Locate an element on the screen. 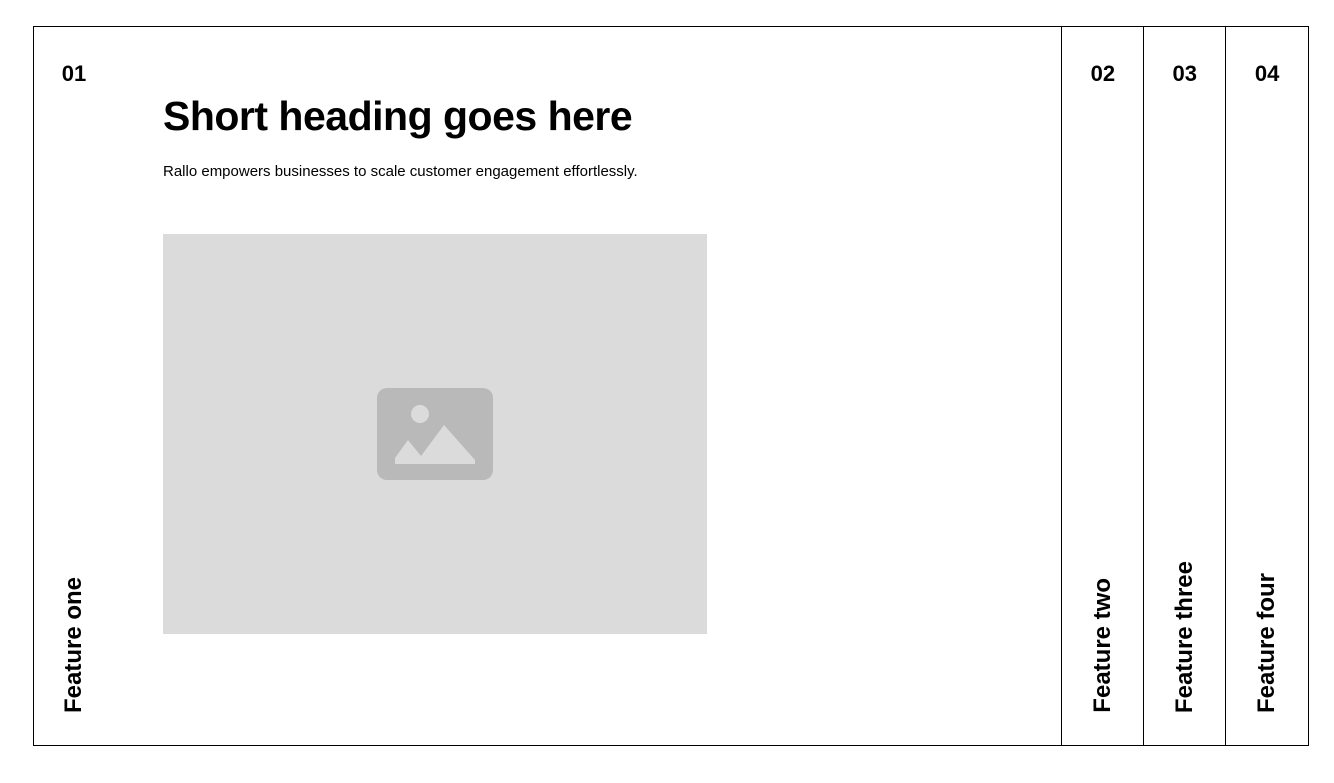 The width and height of the screenshot is (1334, 783). feature-number: 02 is located at coordinates (1103, 73).